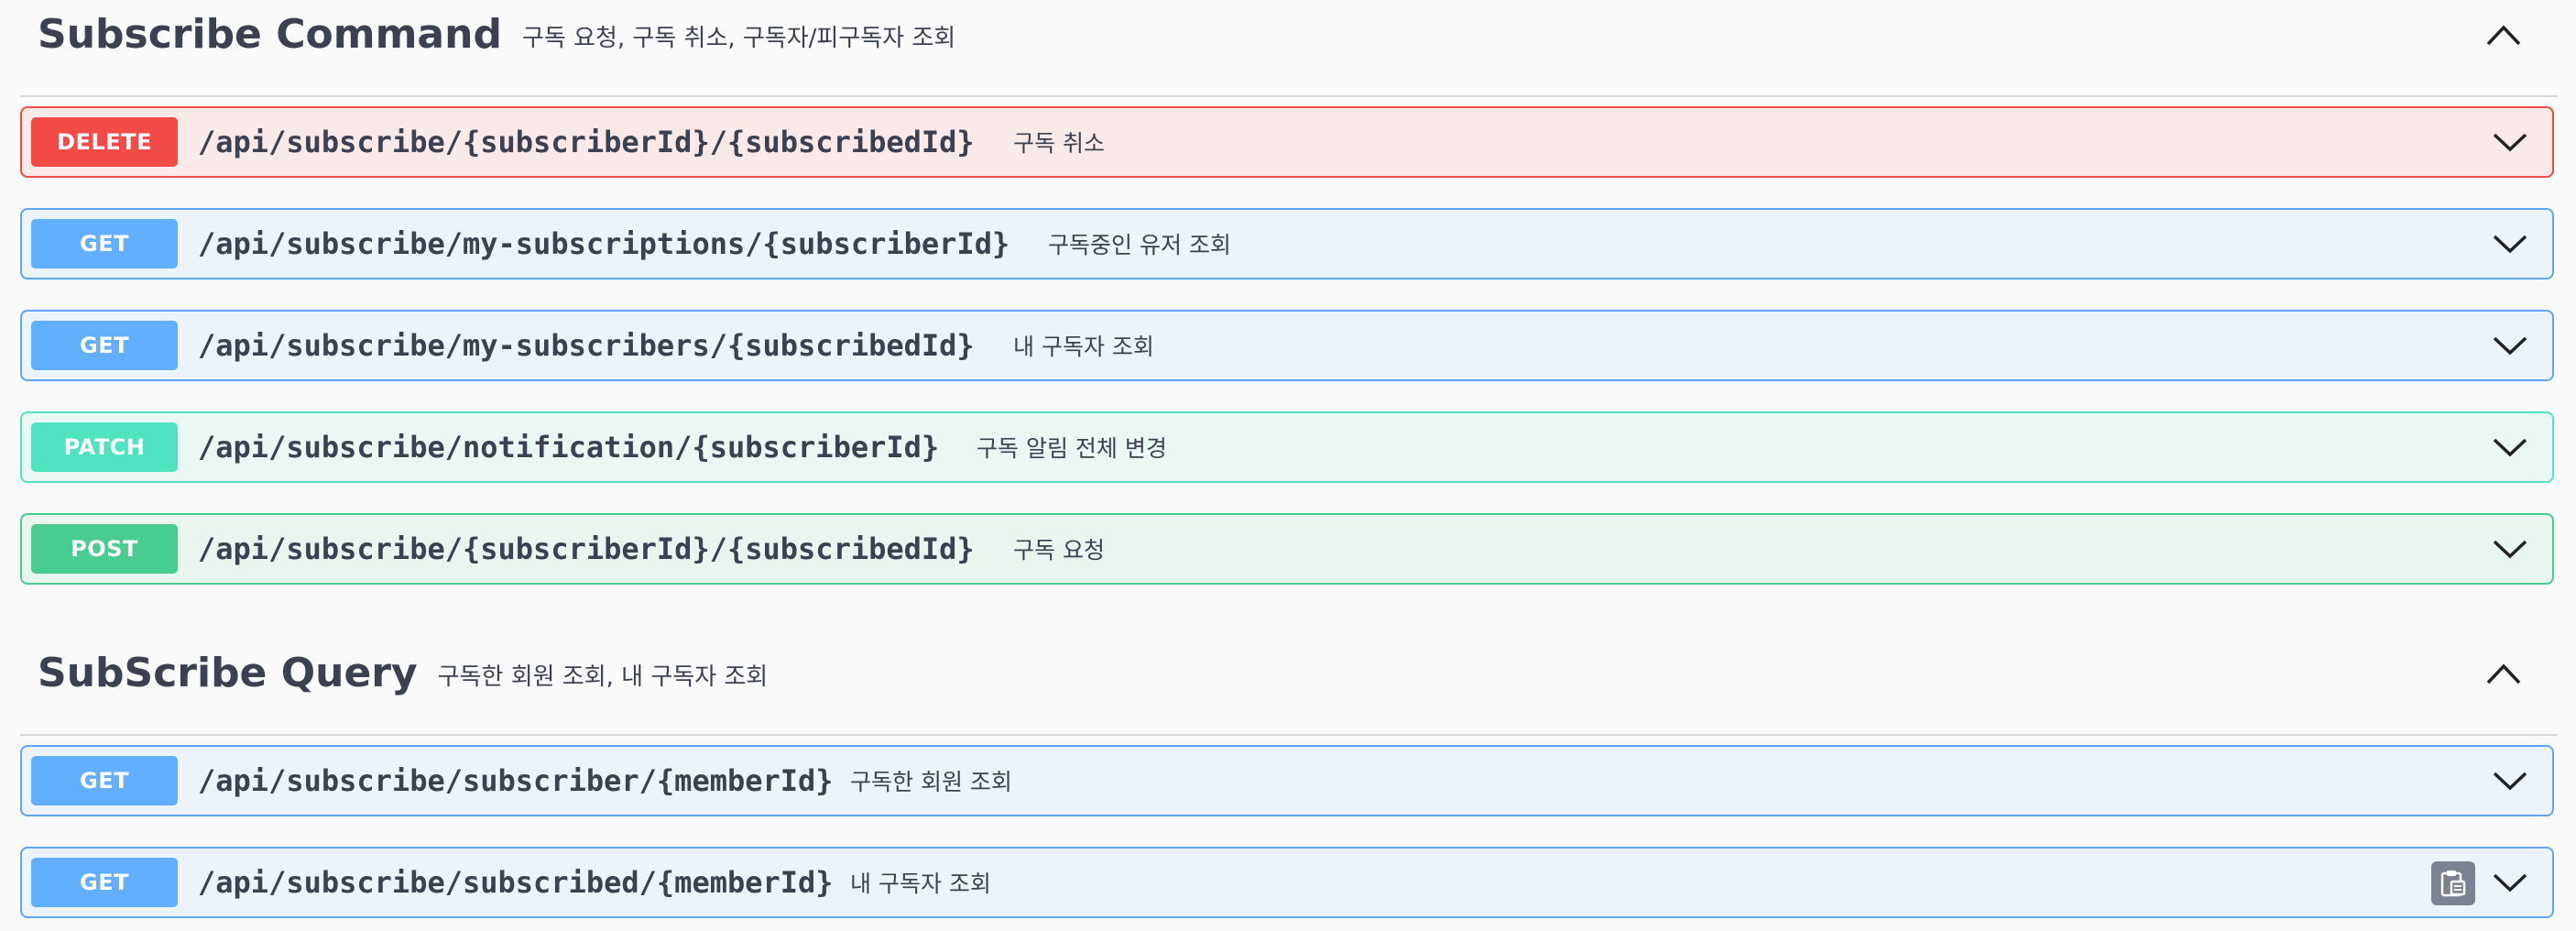 Image resolution: width=2576 pixels, height=931 pixels. I want to click on copy-to-clipboard-button, so click(2453, 883).